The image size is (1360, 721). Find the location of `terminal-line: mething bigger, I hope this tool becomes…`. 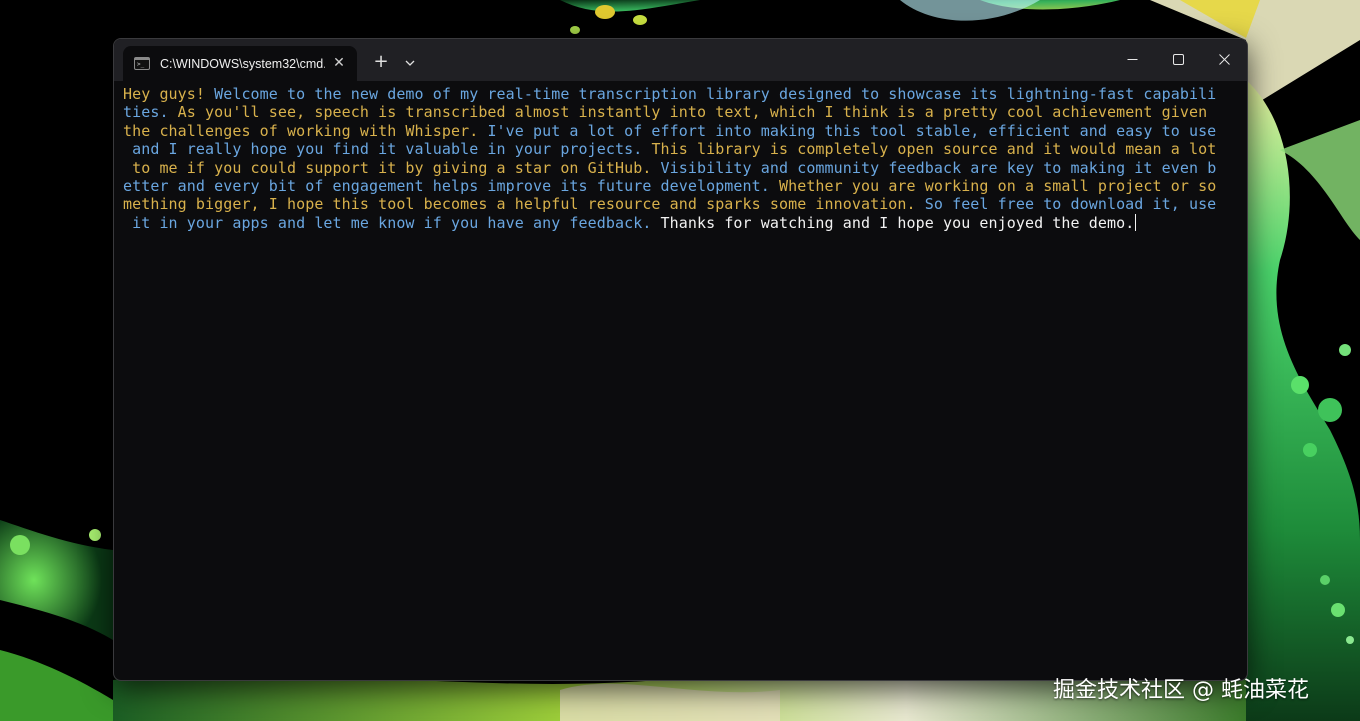

terminal-line: mething bigger, I hope this tool becomes… is located at coordinates (678, 204).